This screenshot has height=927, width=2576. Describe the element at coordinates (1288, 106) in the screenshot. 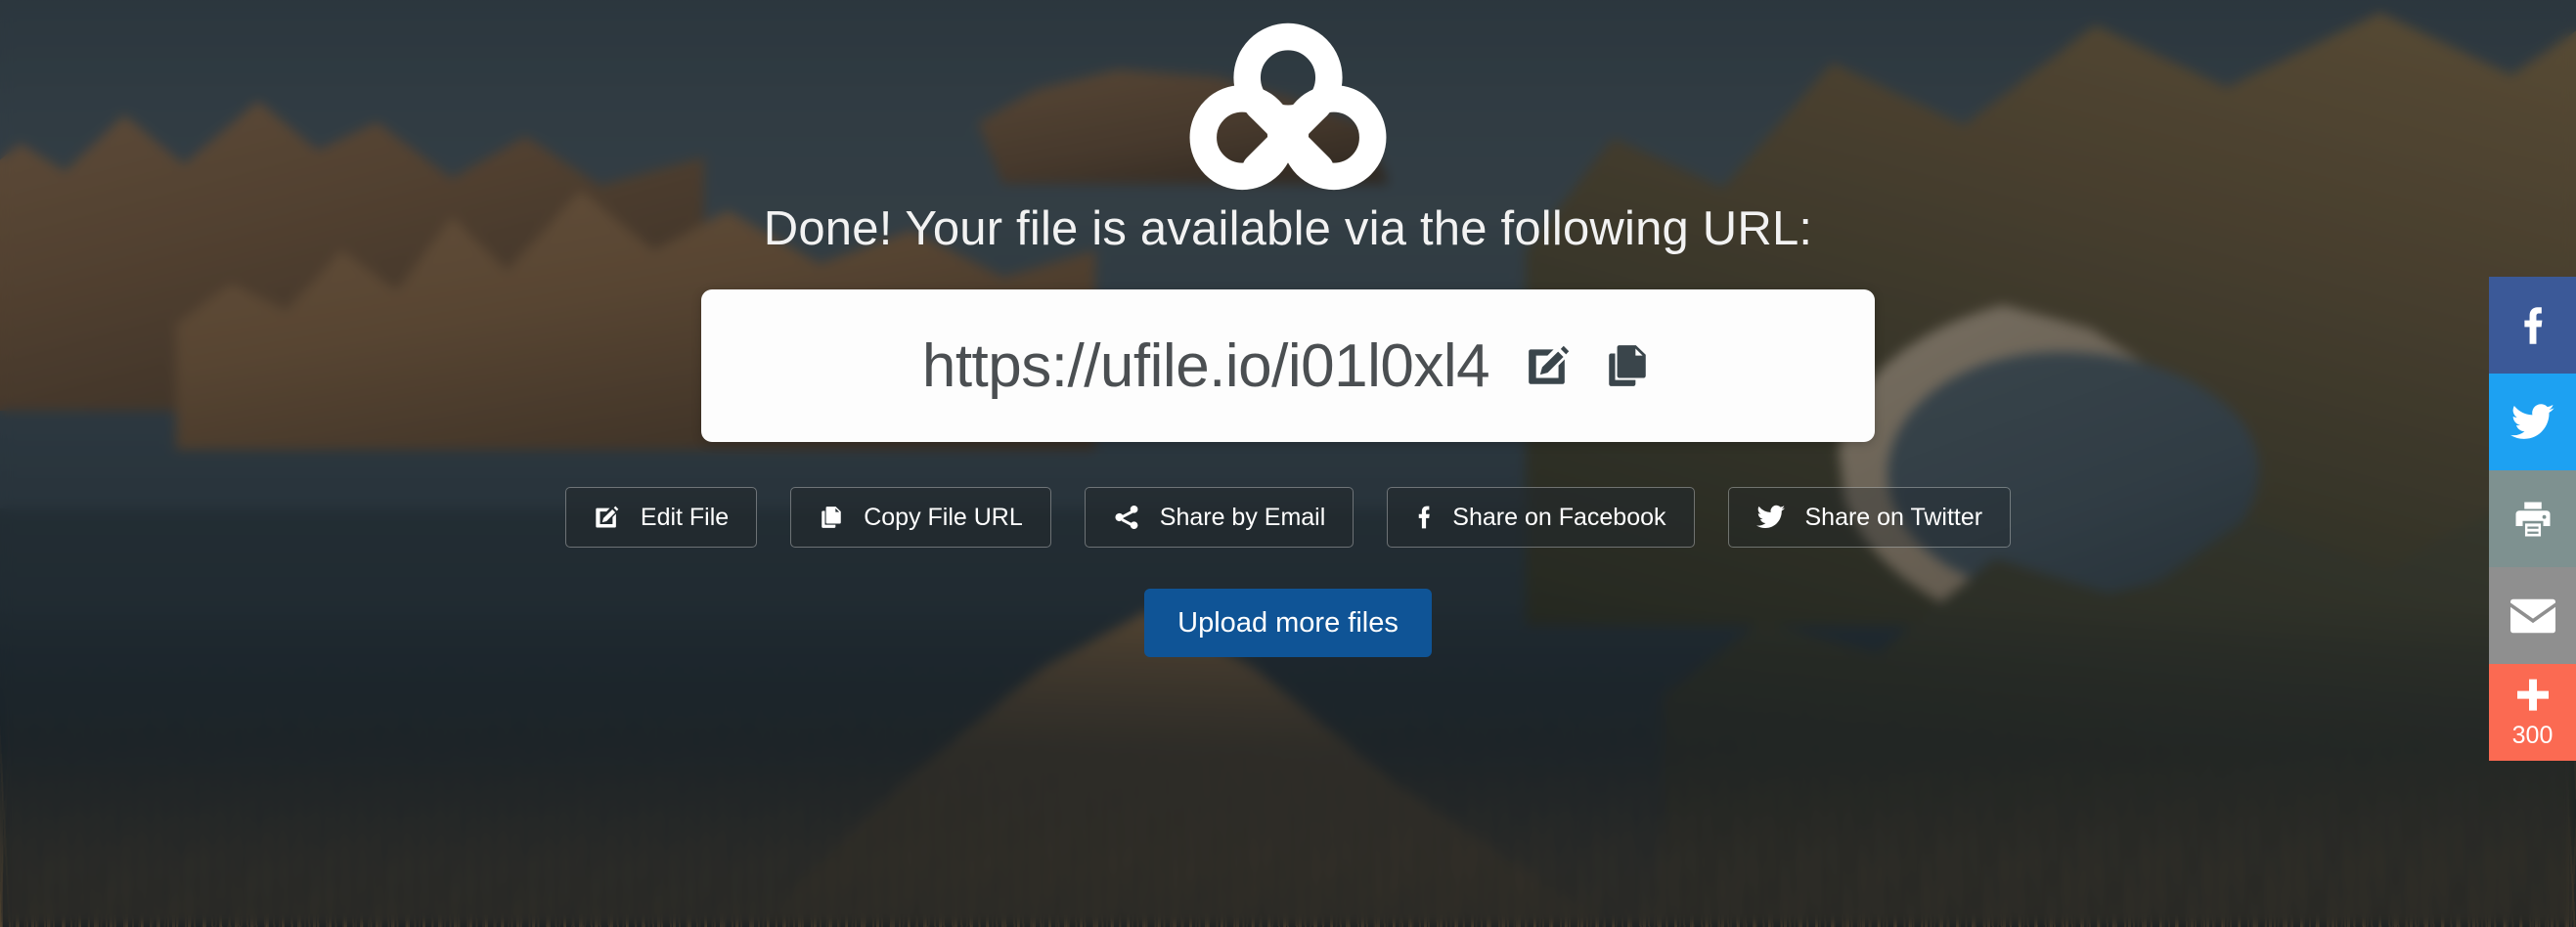

I see `ufile-logo` at that location.